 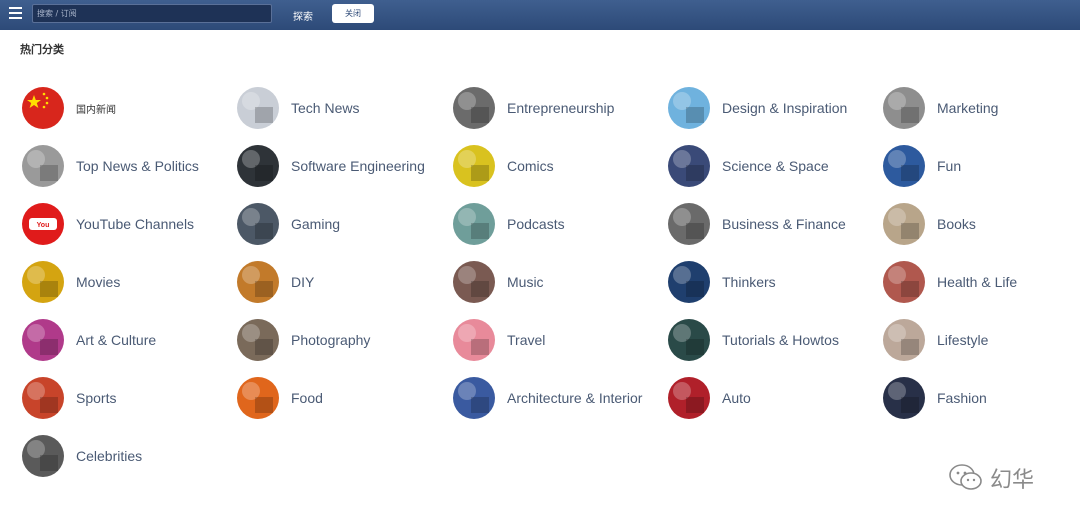 I want to click on category-label: Lifestyle, so click(x=963, y=340).